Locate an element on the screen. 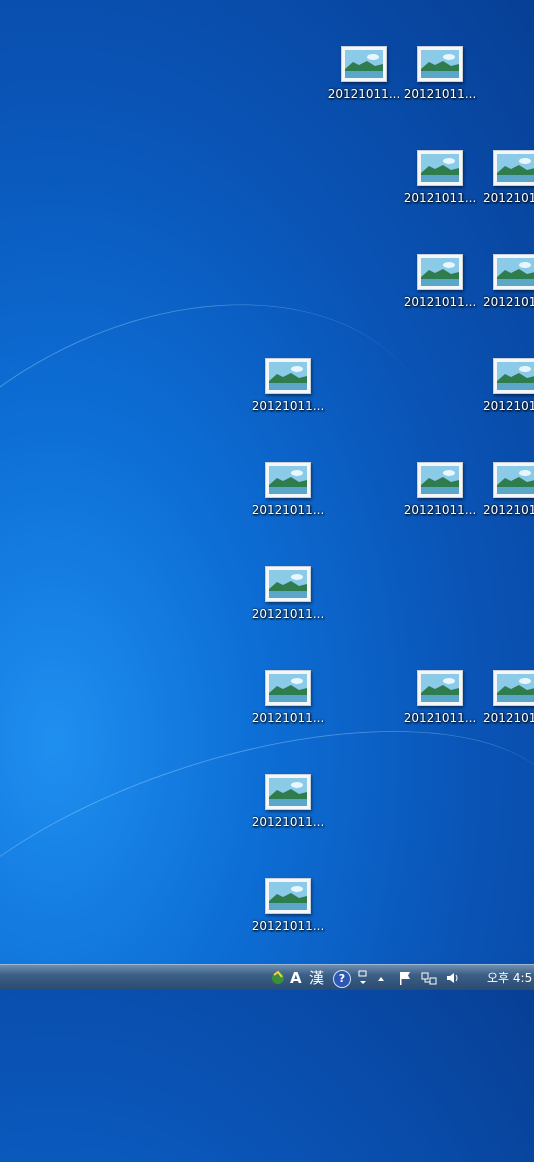 Image resolution: width=534 pixels, height=1162 pixels. hanja-button: 漢 is located at coordinates (316, 978).